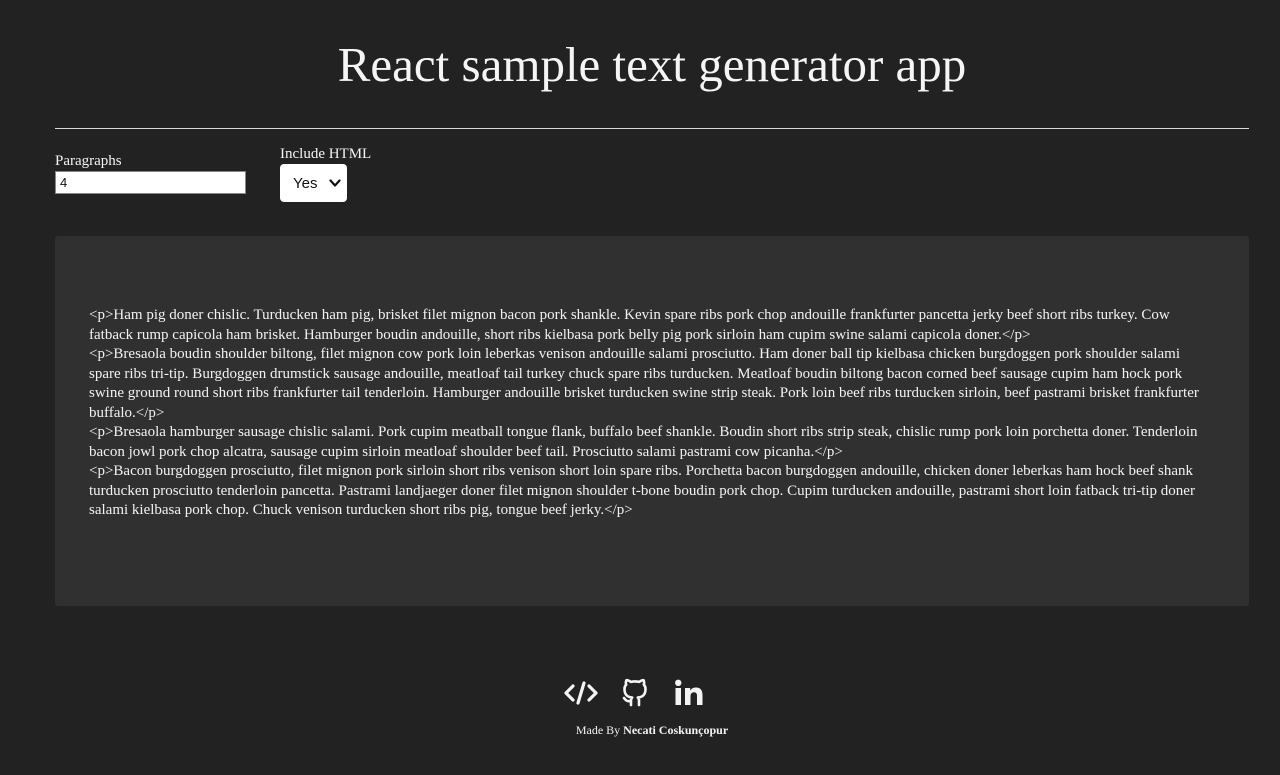 This screenshot has width=1280, height=775. I want to click on footer-credit: Made By Necati Coskunçopur, so click(640, 730).